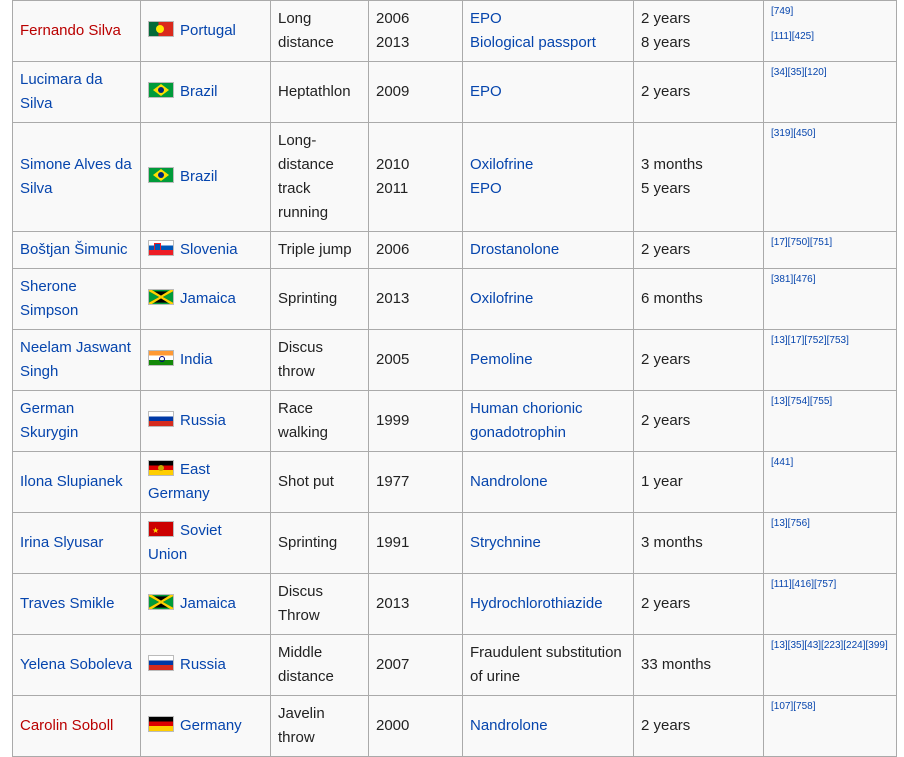  Describe the element at coordinates (830, 706) in the screenshot. I see `reference-link: [107][758]` at that location.